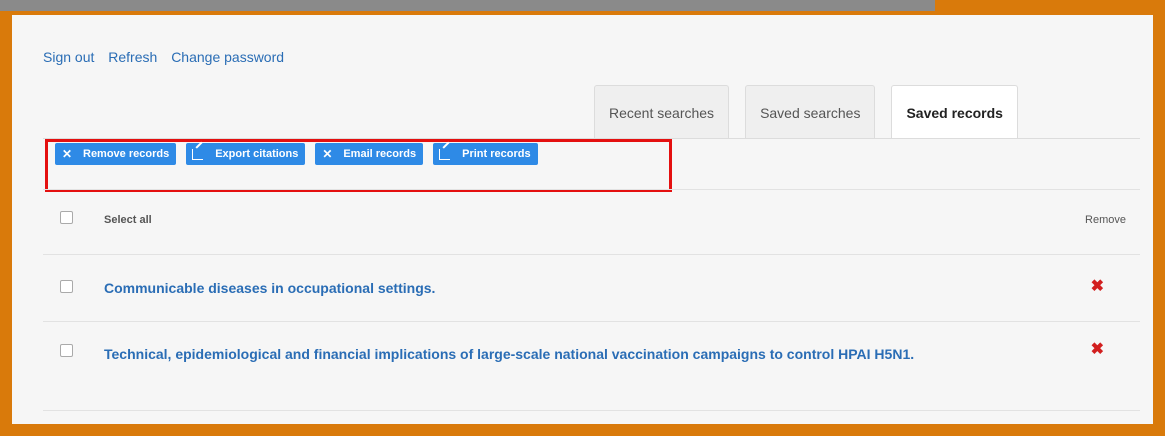 Image resolution: width=1165 pixels, height=436 pixels. What do you see at coordinates (68, 57) in the screenshot?
I see `sign-out-link: Sign out` at bounding box center [68, 57].